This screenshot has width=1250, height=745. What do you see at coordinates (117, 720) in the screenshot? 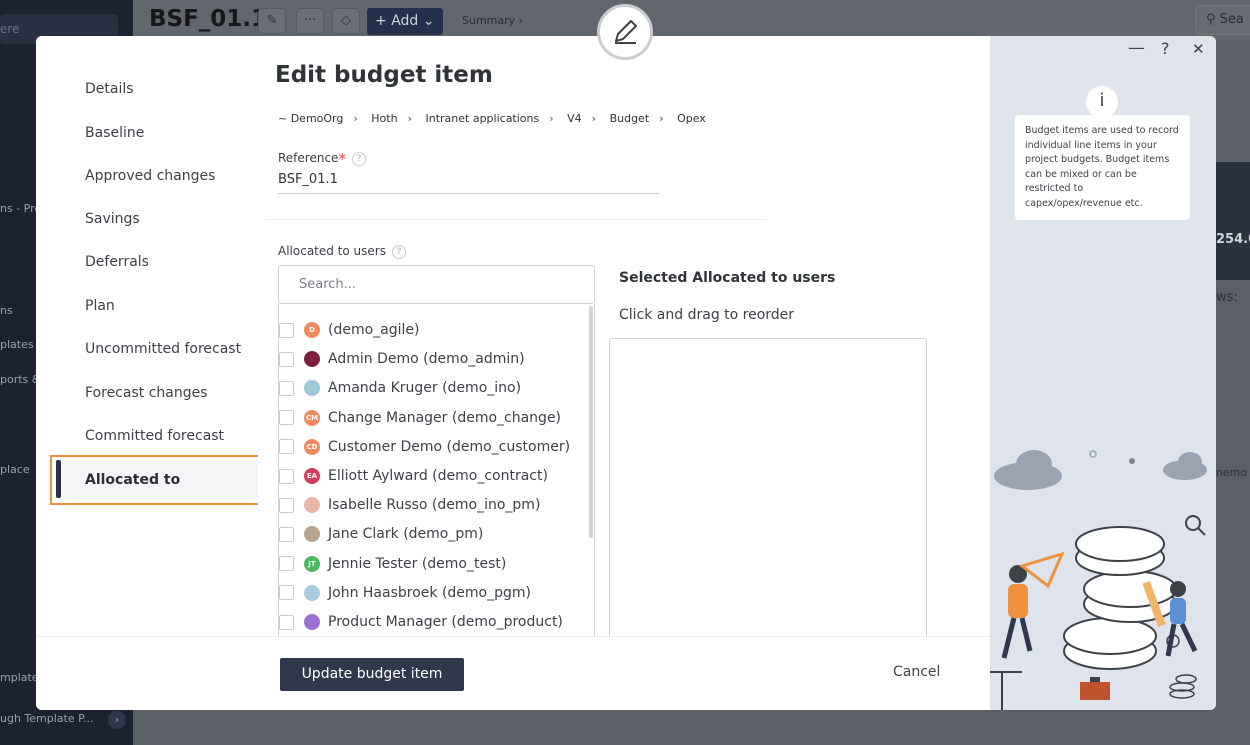
I see `chevron-right-icon: ›` at bounding box center [117, 720].